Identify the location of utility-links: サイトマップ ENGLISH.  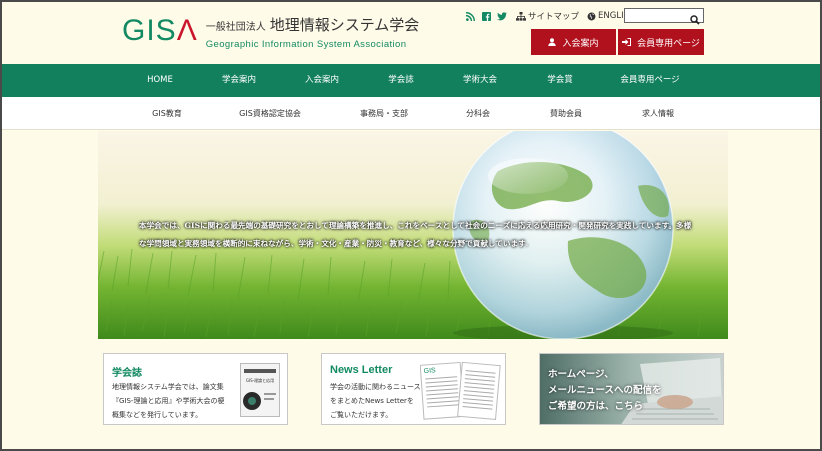
(549, 16).